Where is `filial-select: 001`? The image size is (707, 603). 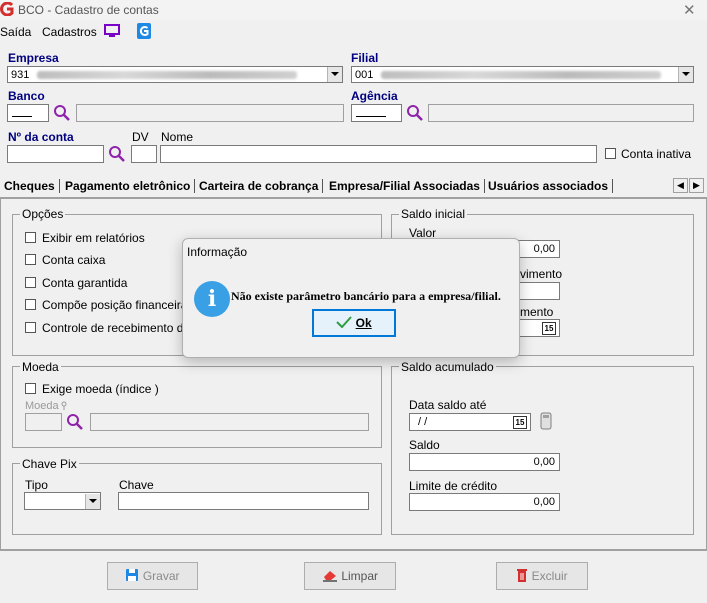
filial-select: 001 is located at coordinates (522, 74).